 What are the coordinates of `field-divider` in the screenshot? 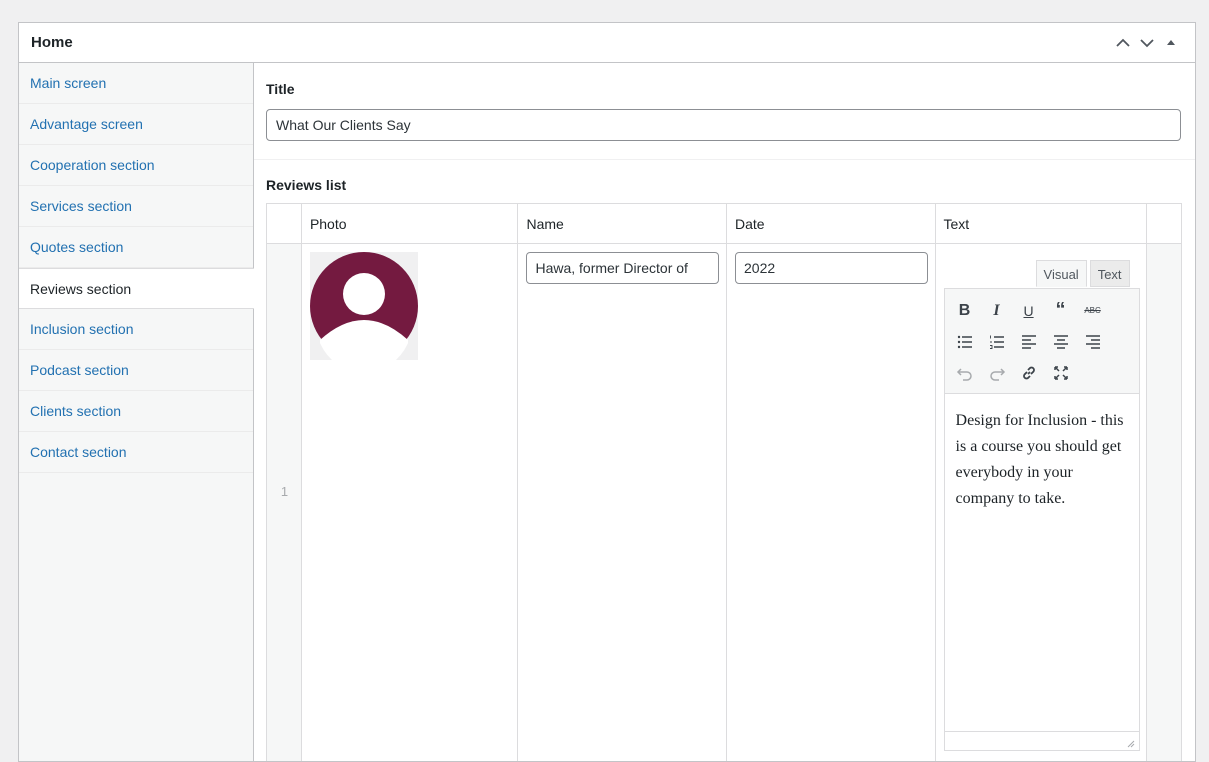 It's located at (724, 159).